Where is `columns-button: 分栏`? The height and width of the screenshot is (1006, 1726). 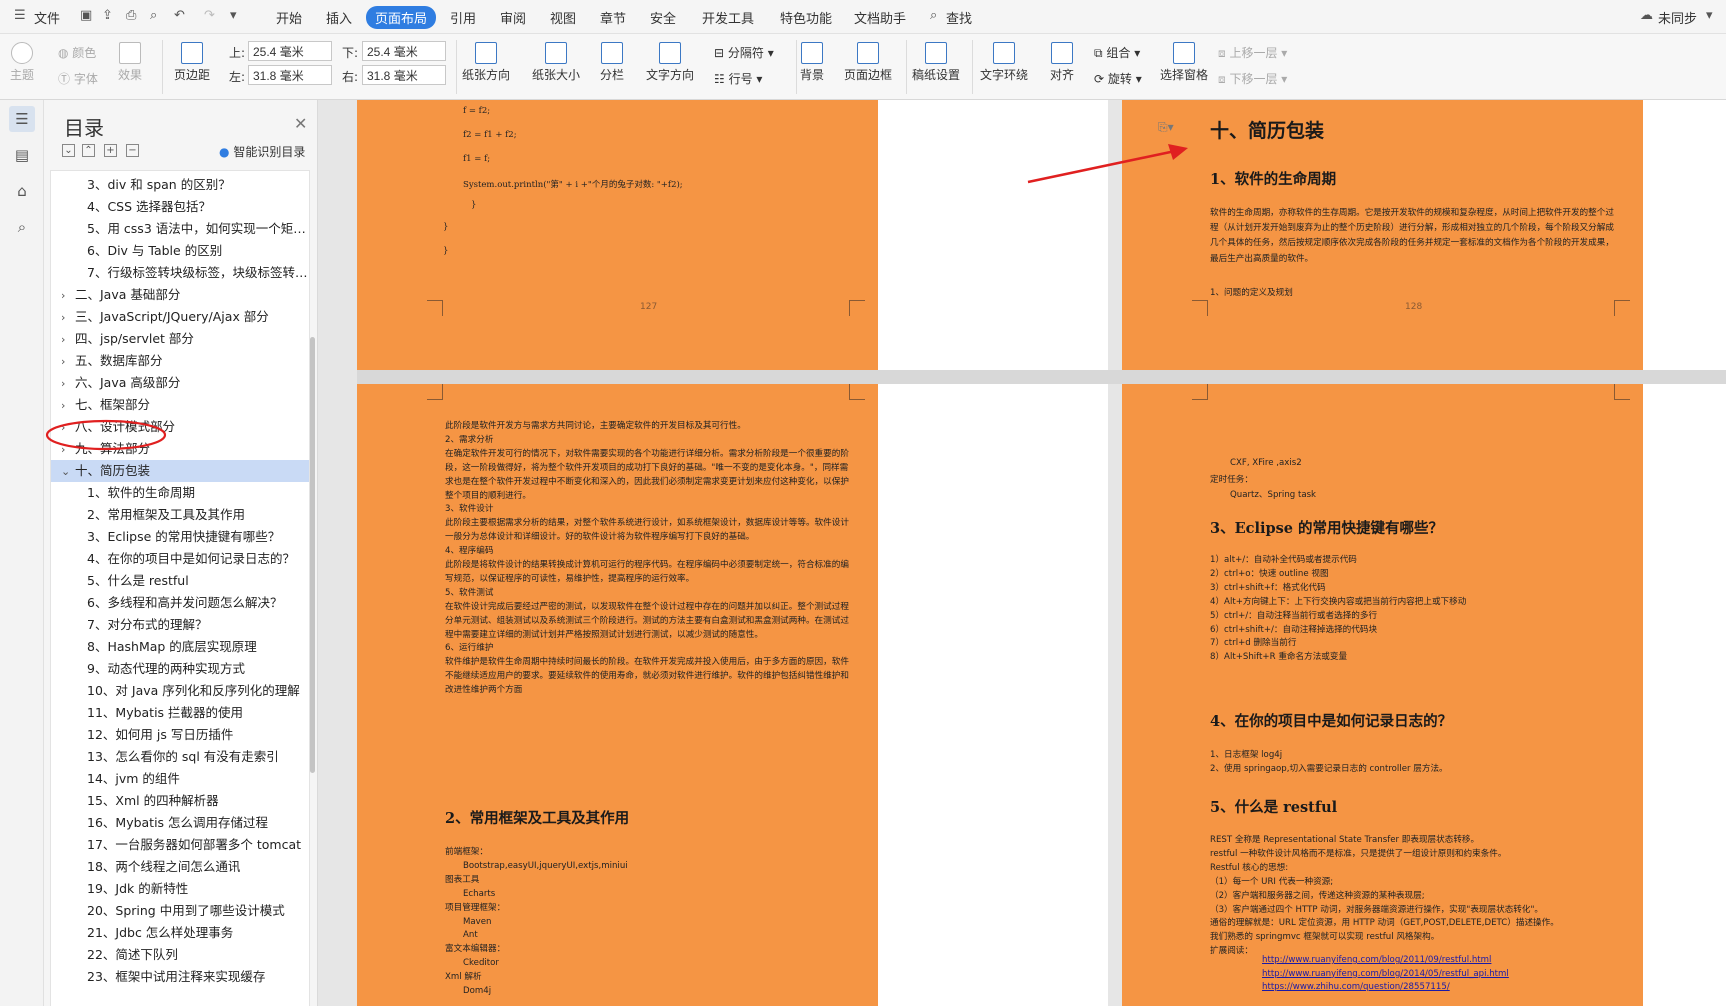 columns-button: 分栏 is located at coordinates (612, 62).